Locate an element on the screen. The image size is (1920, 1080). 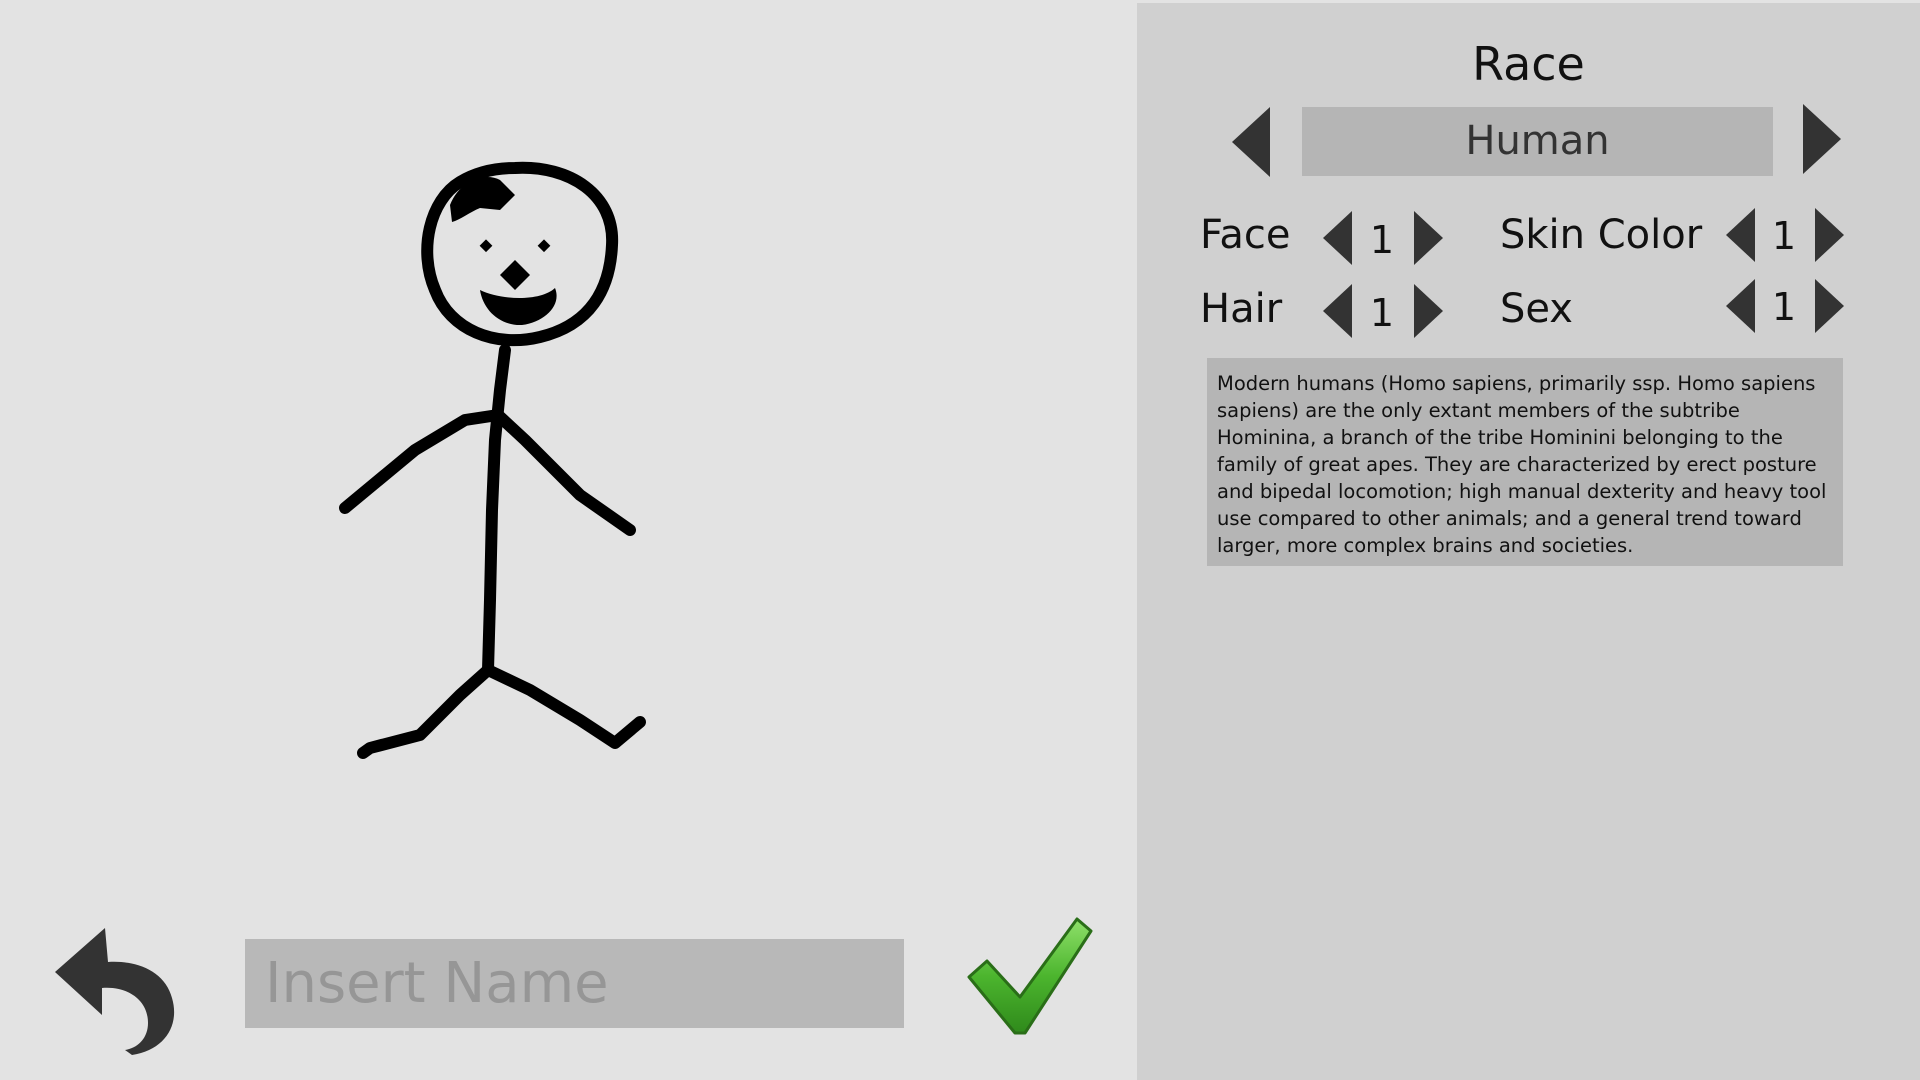
back-undo-icon is located at coordinates (112, 987).